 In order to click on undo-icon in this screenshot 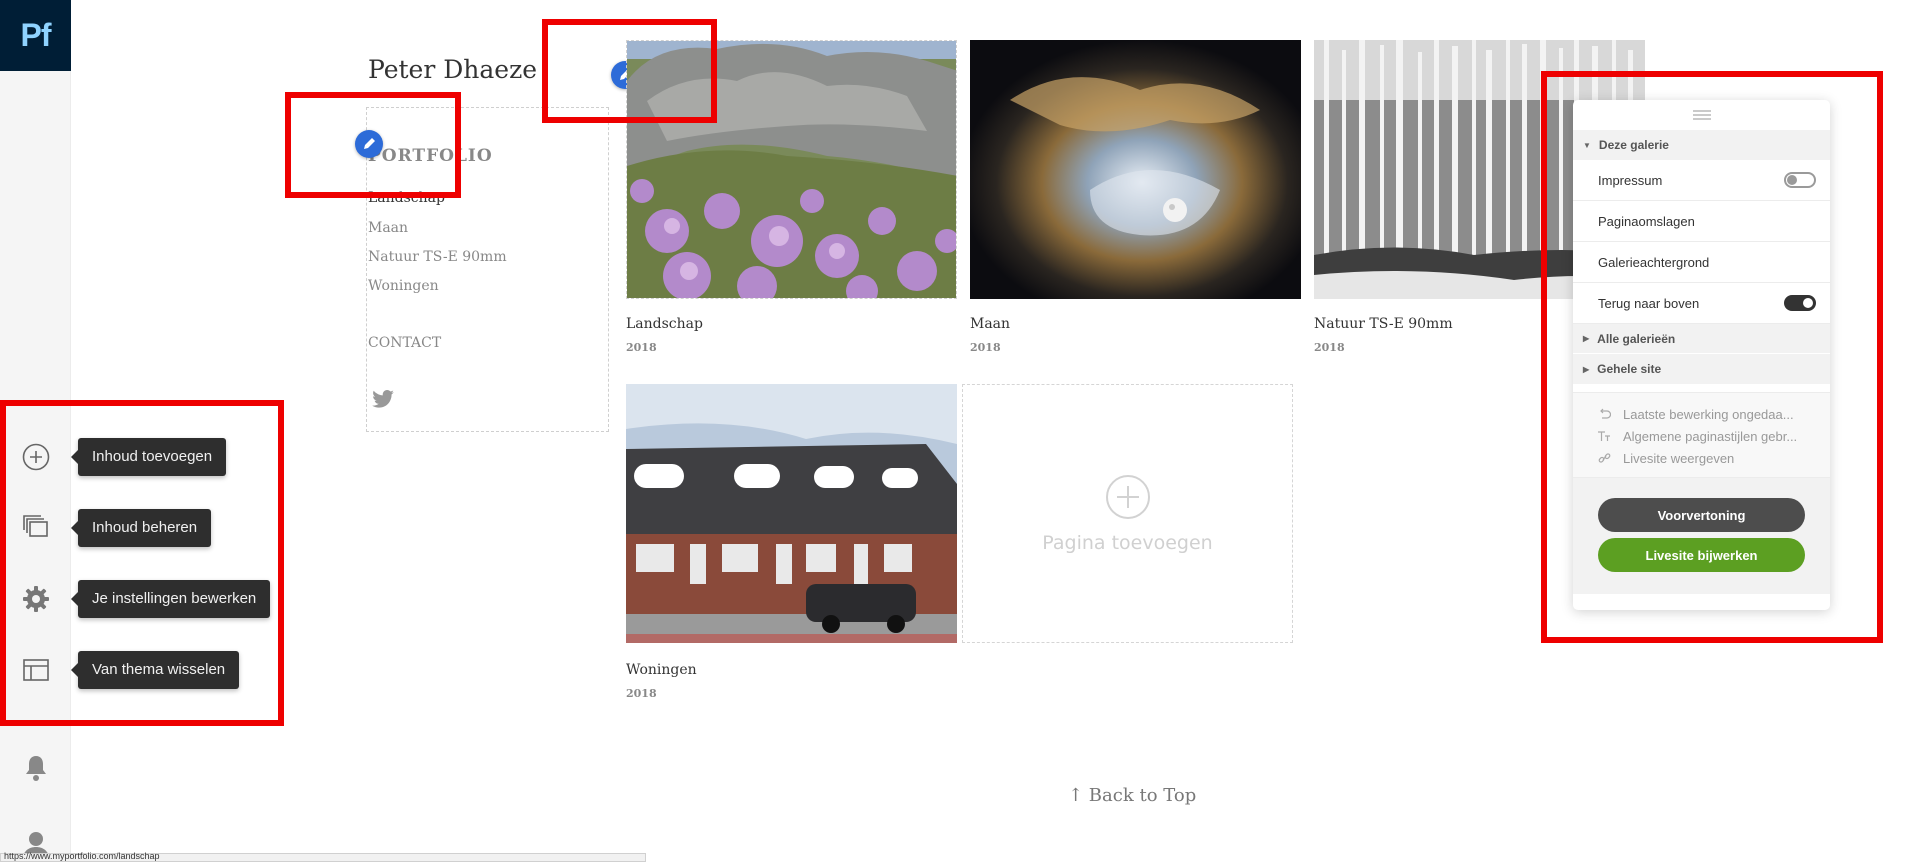, I will do `click(1604, 414)`.